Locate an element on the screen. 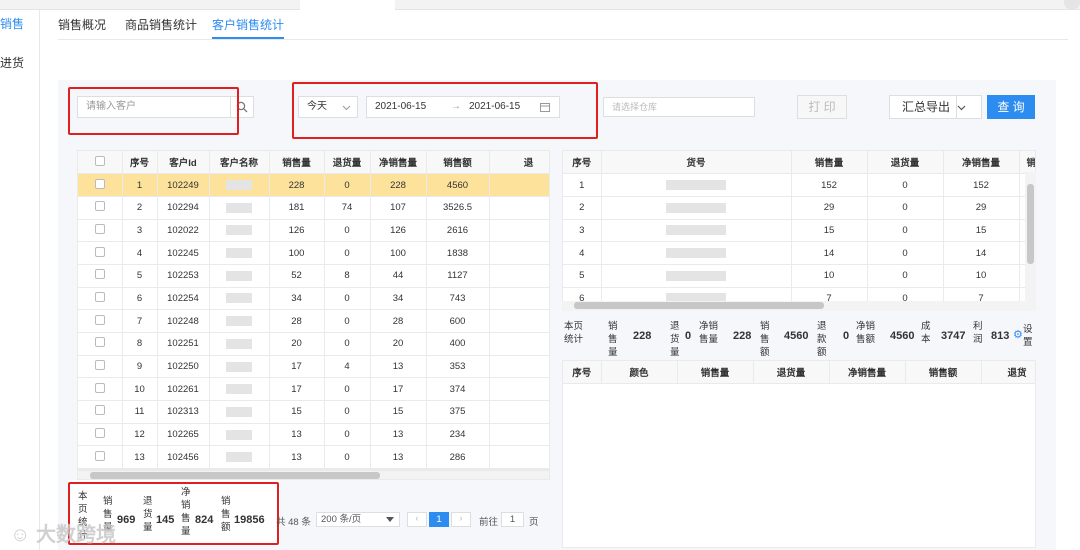 Image resolution: width=1080 pixels, height=550 pixels. cost-label: 成本 is located at coordinates (926, 333).